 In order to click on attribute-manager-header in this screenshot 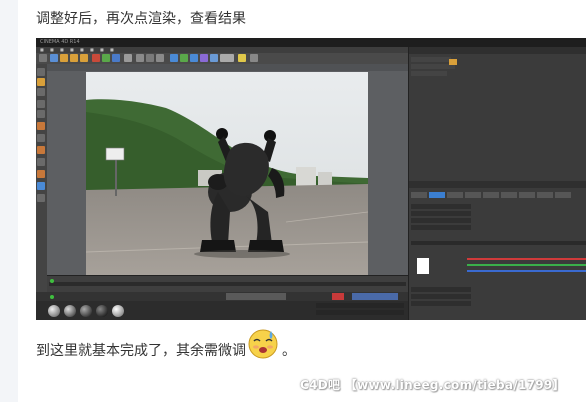, I will do `click(497, 184)`.